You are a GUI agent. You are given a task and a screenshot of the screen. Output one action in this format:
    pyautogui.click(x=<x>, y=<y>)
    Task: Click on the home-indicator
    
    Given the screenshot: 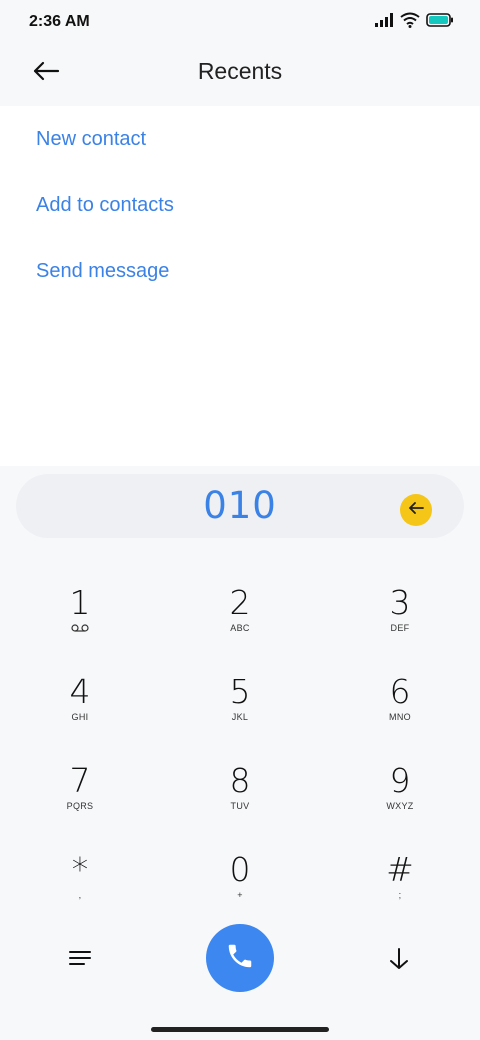 What is the action you would take?
    pyautogui.click(x=240, y=1029)
    